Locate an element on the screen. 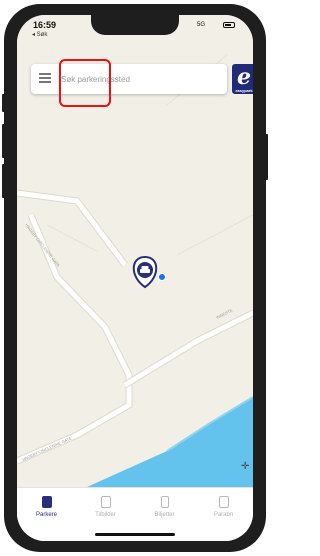 The width and height of the screenshot is (320, 556). document-icon is located at coordinates (223, 502).